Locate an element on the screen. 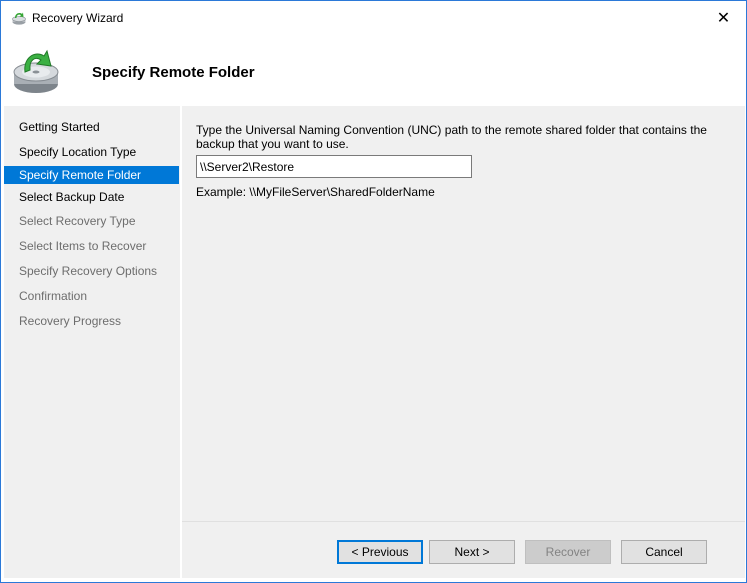 The image size is (747, 583). recover-button: Recover is located at coordinates (568, 552).